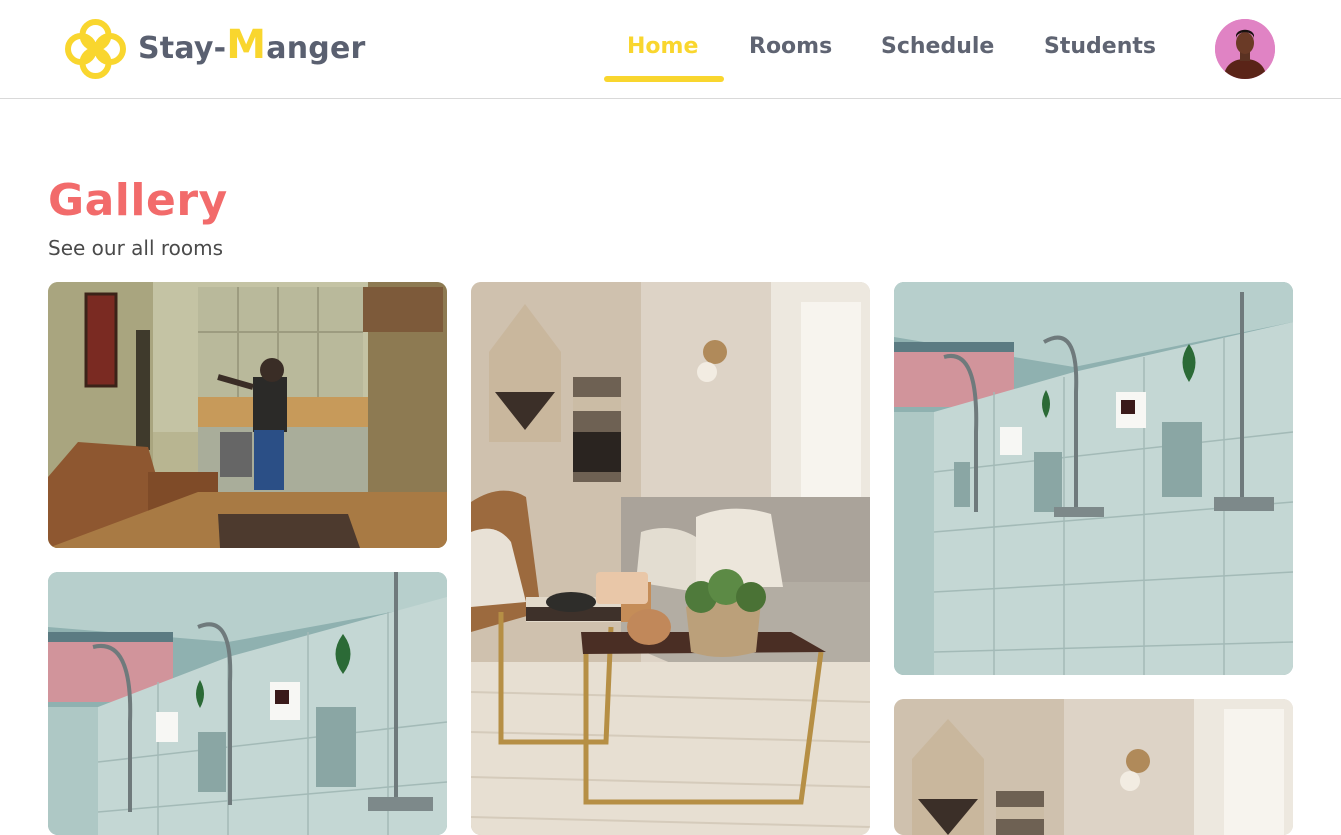 This screenshot has width=1341, height=835. What do you see at coordinates (1100, 46) in the screenshot?
I see `nav-students: Students` at bounding box center [1100, 46].